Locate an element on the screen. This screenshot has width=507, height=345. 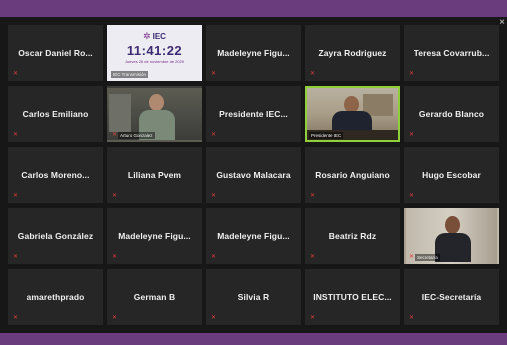
participant-name: IEC-Secretaría is located at coordinates (451, 297).